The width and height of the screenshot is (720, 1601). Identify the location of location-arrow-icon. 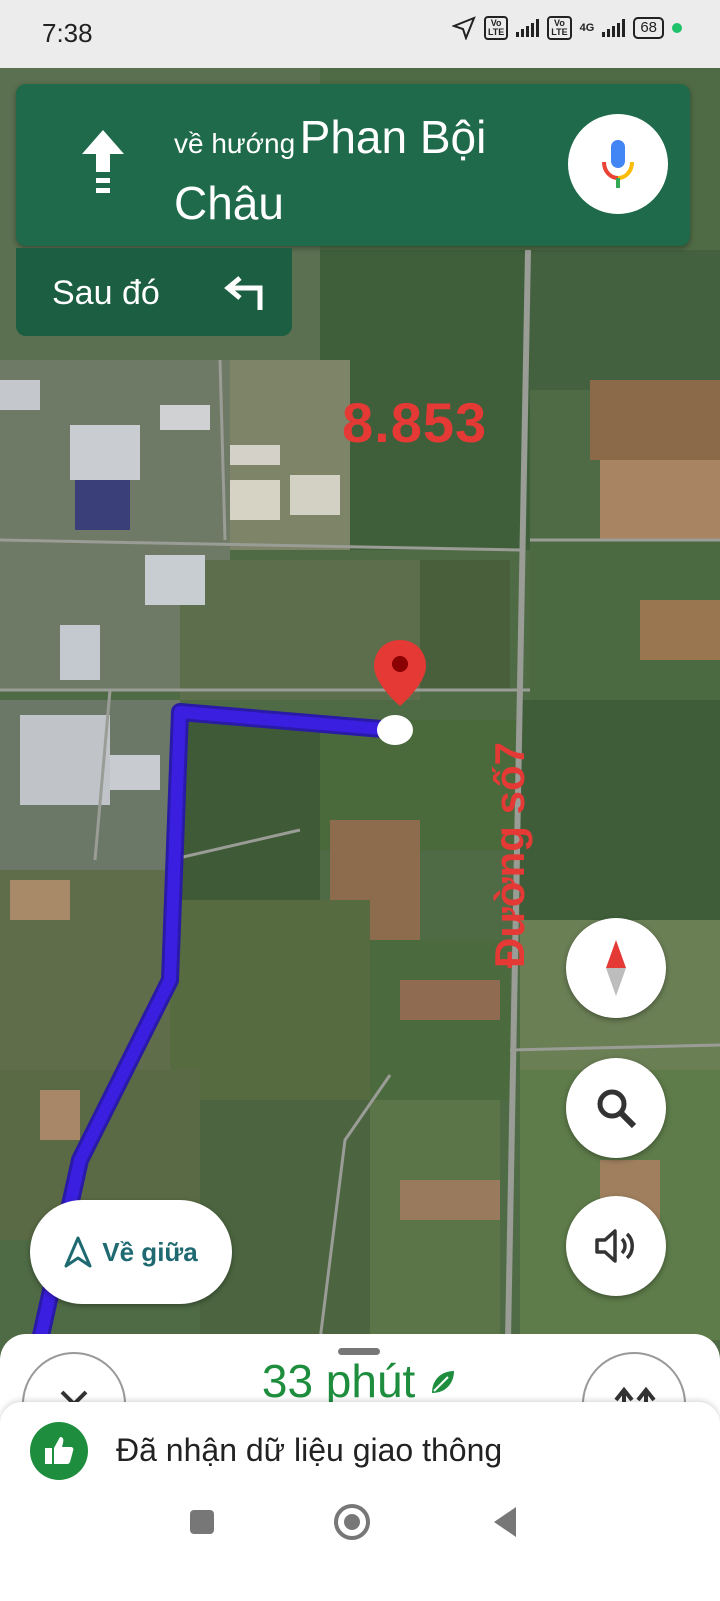
(463, 28).